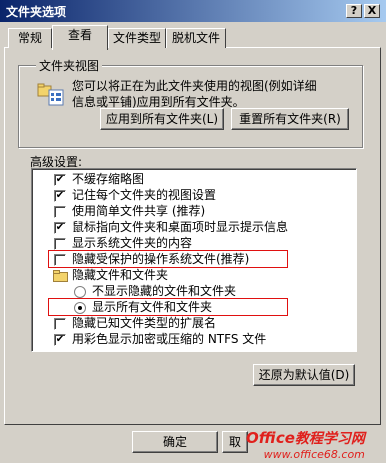 This screenshot has height=463, width=386. What do you see at coordinates (372, 11) in the screenshot?
I see `close-button: X` at bounding box center [372, 11].